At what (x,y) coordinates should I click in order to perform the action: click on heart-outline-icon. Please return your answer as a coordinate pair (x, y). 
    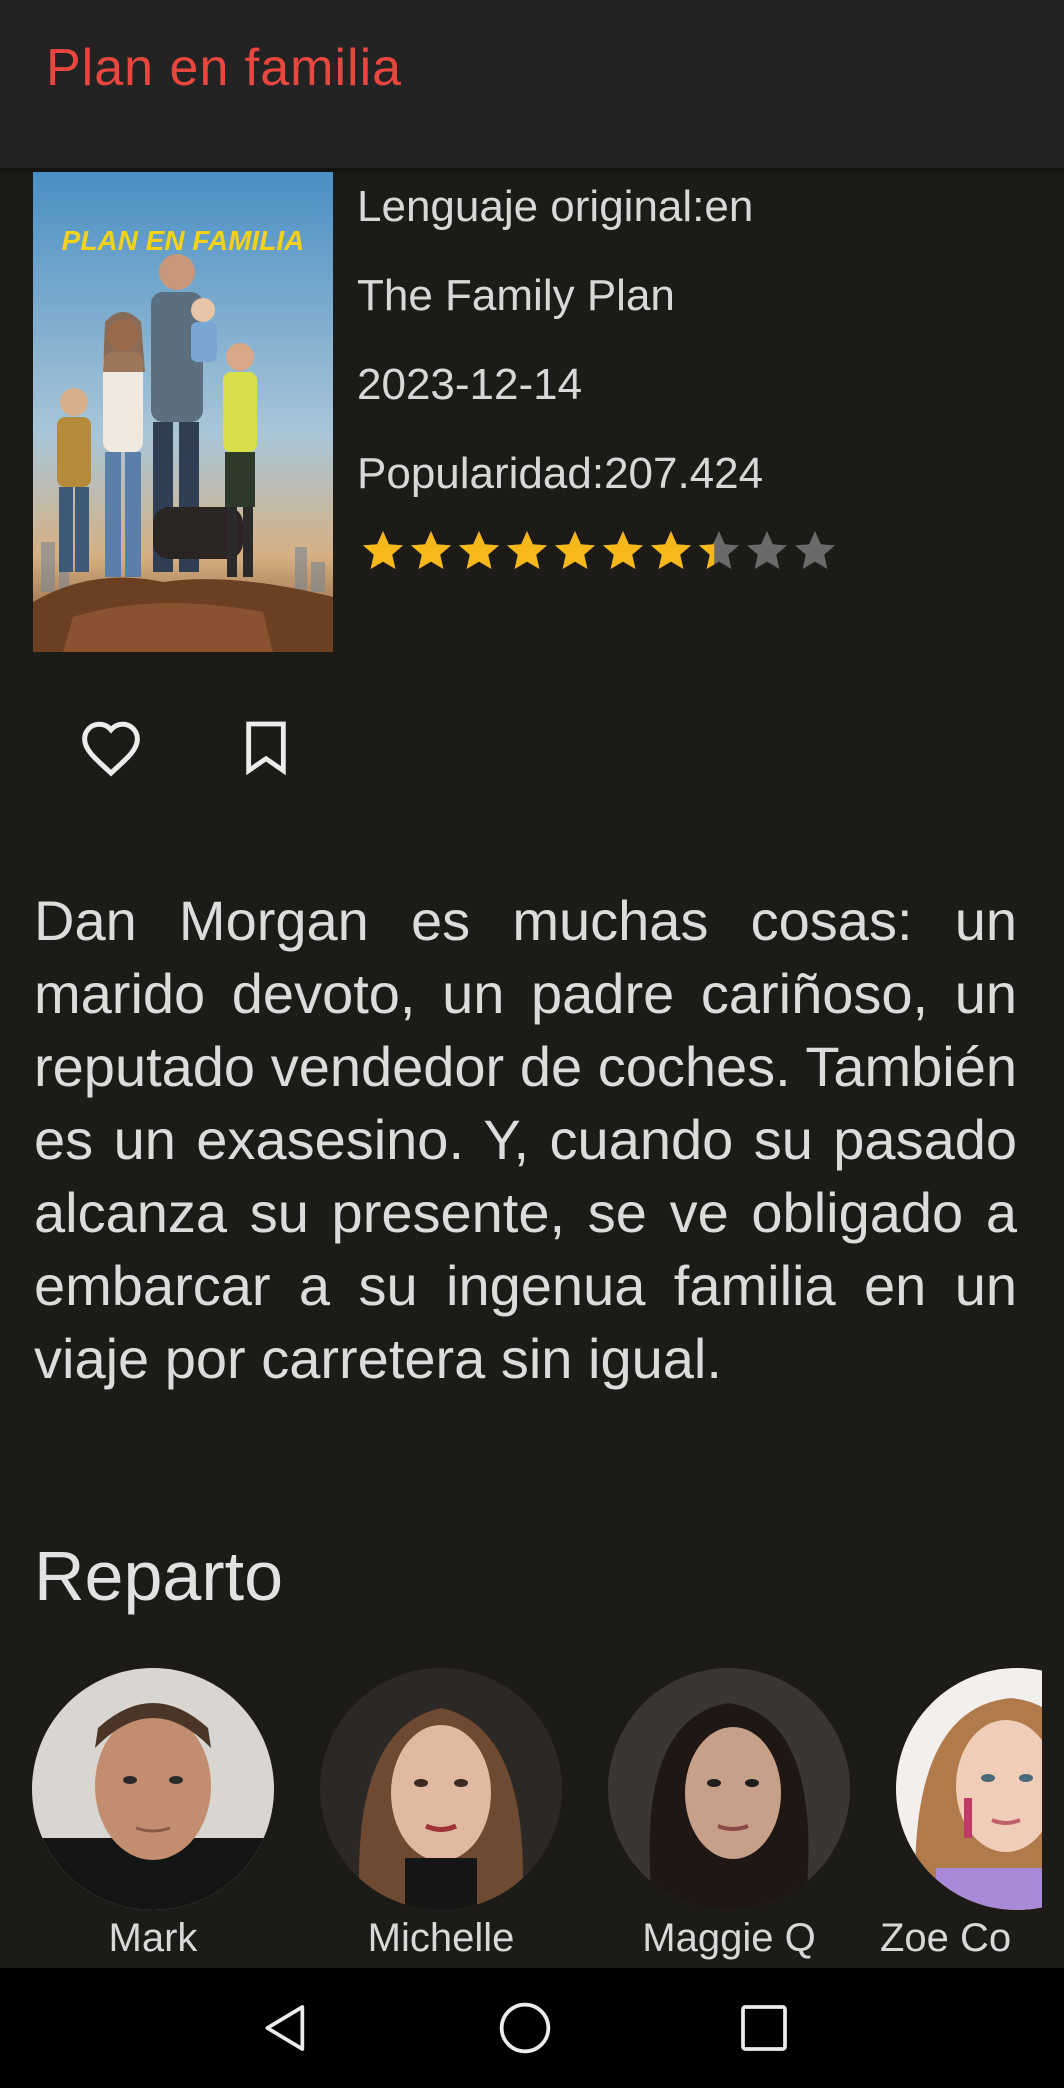
    Looking at the image, I should click on (111, 749).